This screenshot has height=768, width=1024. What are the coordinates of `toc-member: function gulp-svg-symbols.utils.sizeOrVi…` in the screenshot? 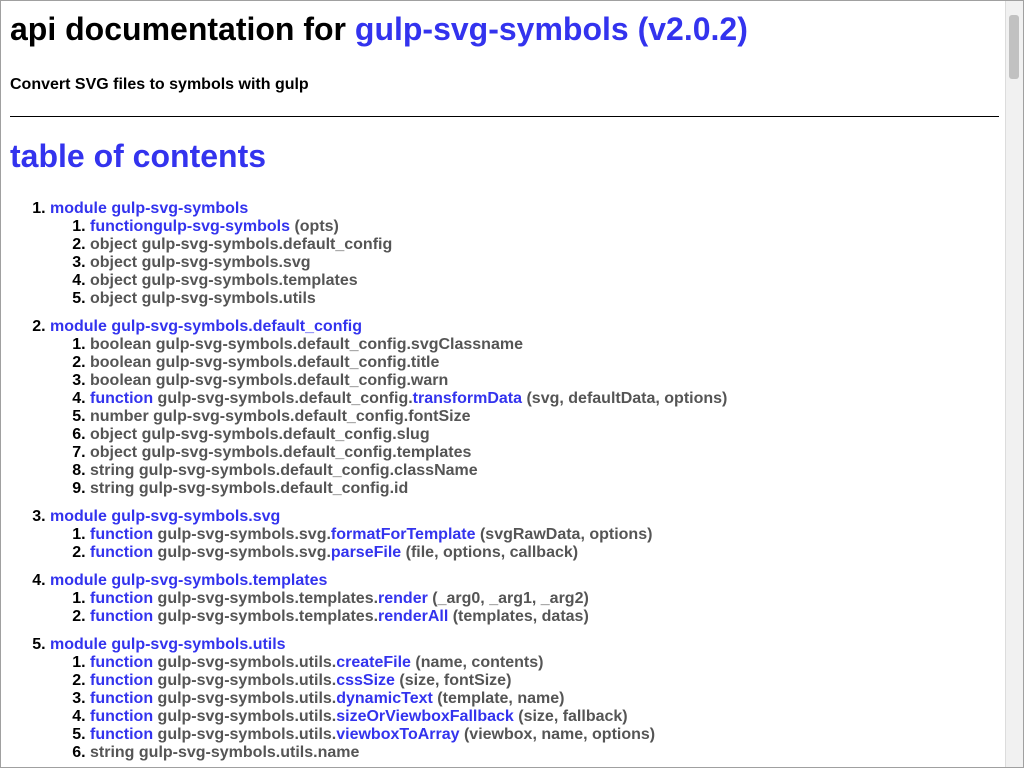 It's located at (544, 717).